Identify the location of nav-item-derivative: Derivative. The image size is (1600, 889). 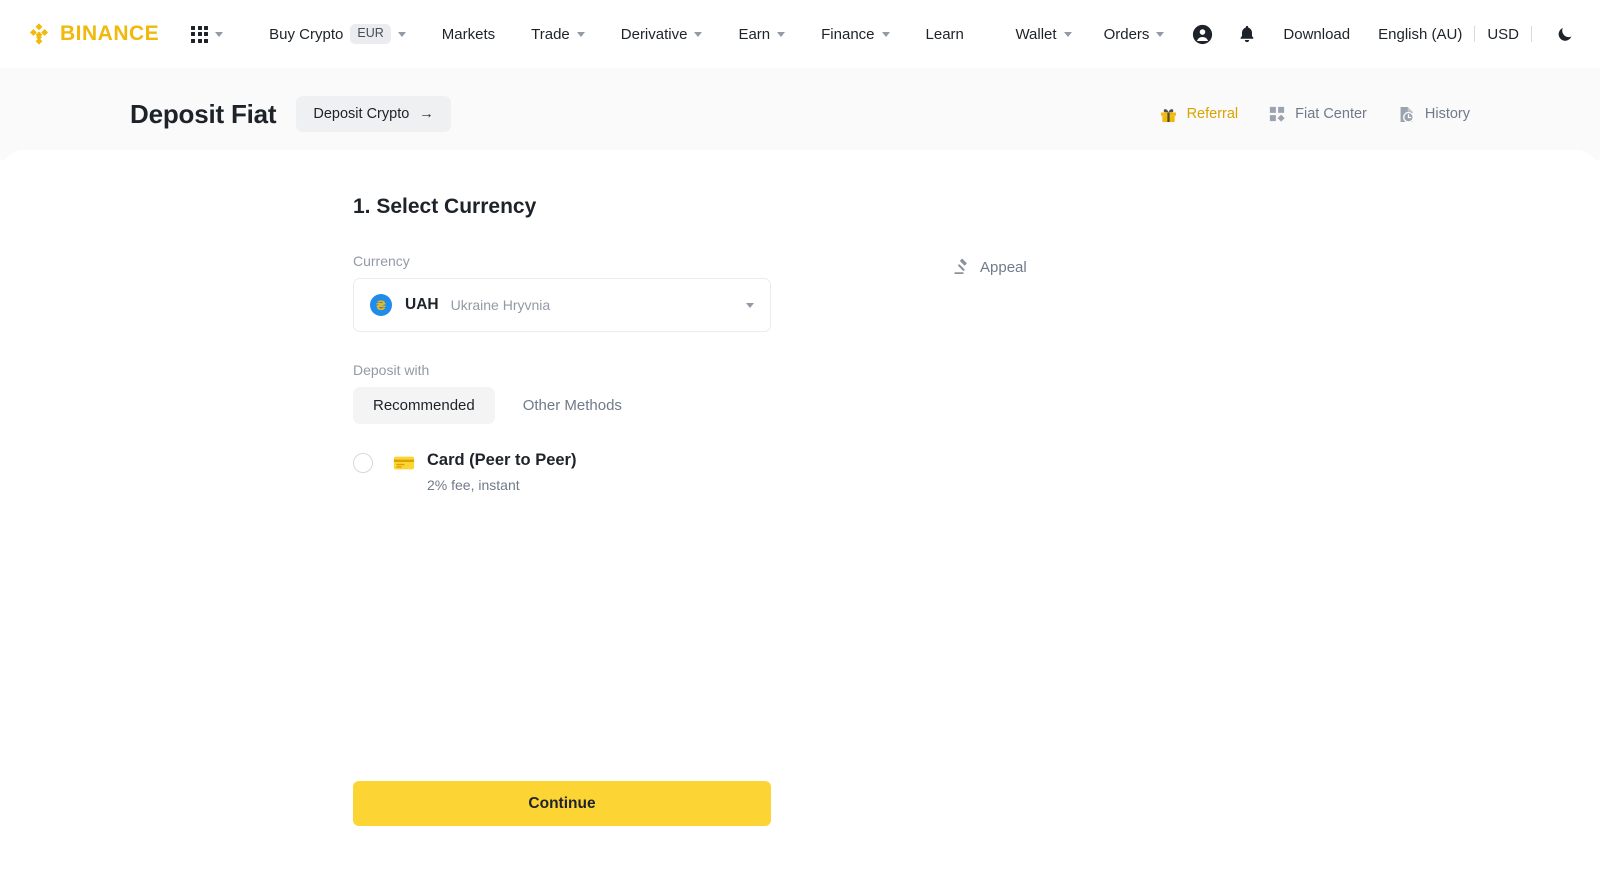
(662, 34).